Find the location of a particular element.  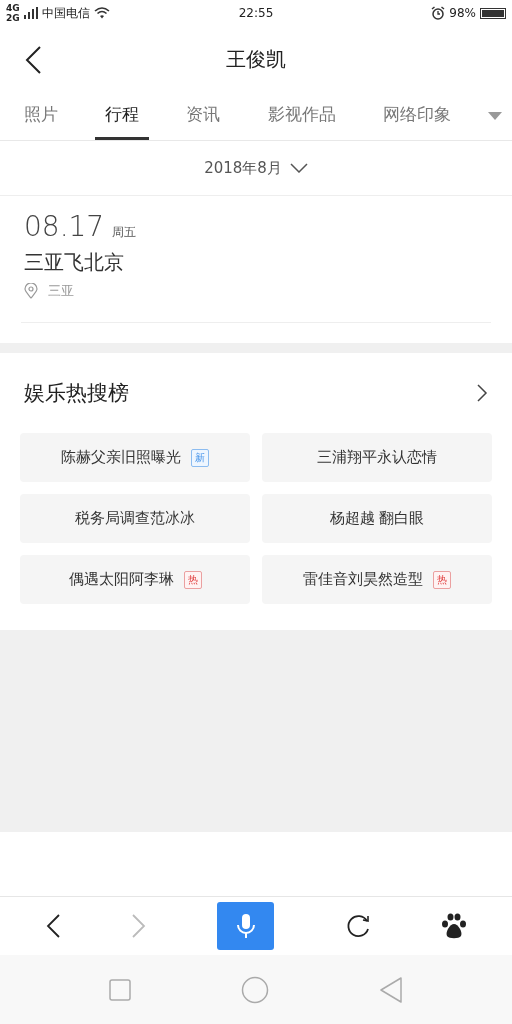

battery-icon is located at coordinates (493, 13).